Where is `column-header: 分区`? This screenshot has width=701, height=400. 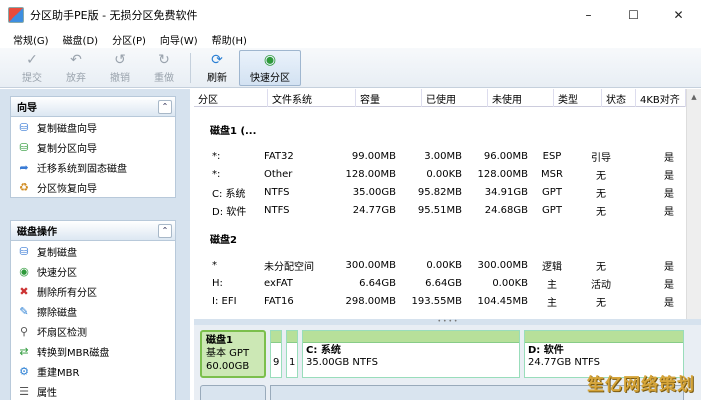
column-header: 分区 is located at coordinates (231, 98).